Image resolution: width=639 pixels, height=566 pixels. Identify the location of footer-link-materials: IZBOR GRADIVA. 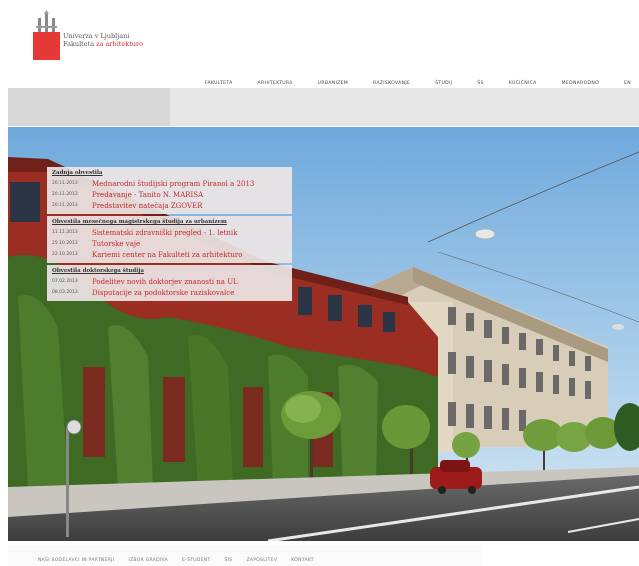
(148, 560).